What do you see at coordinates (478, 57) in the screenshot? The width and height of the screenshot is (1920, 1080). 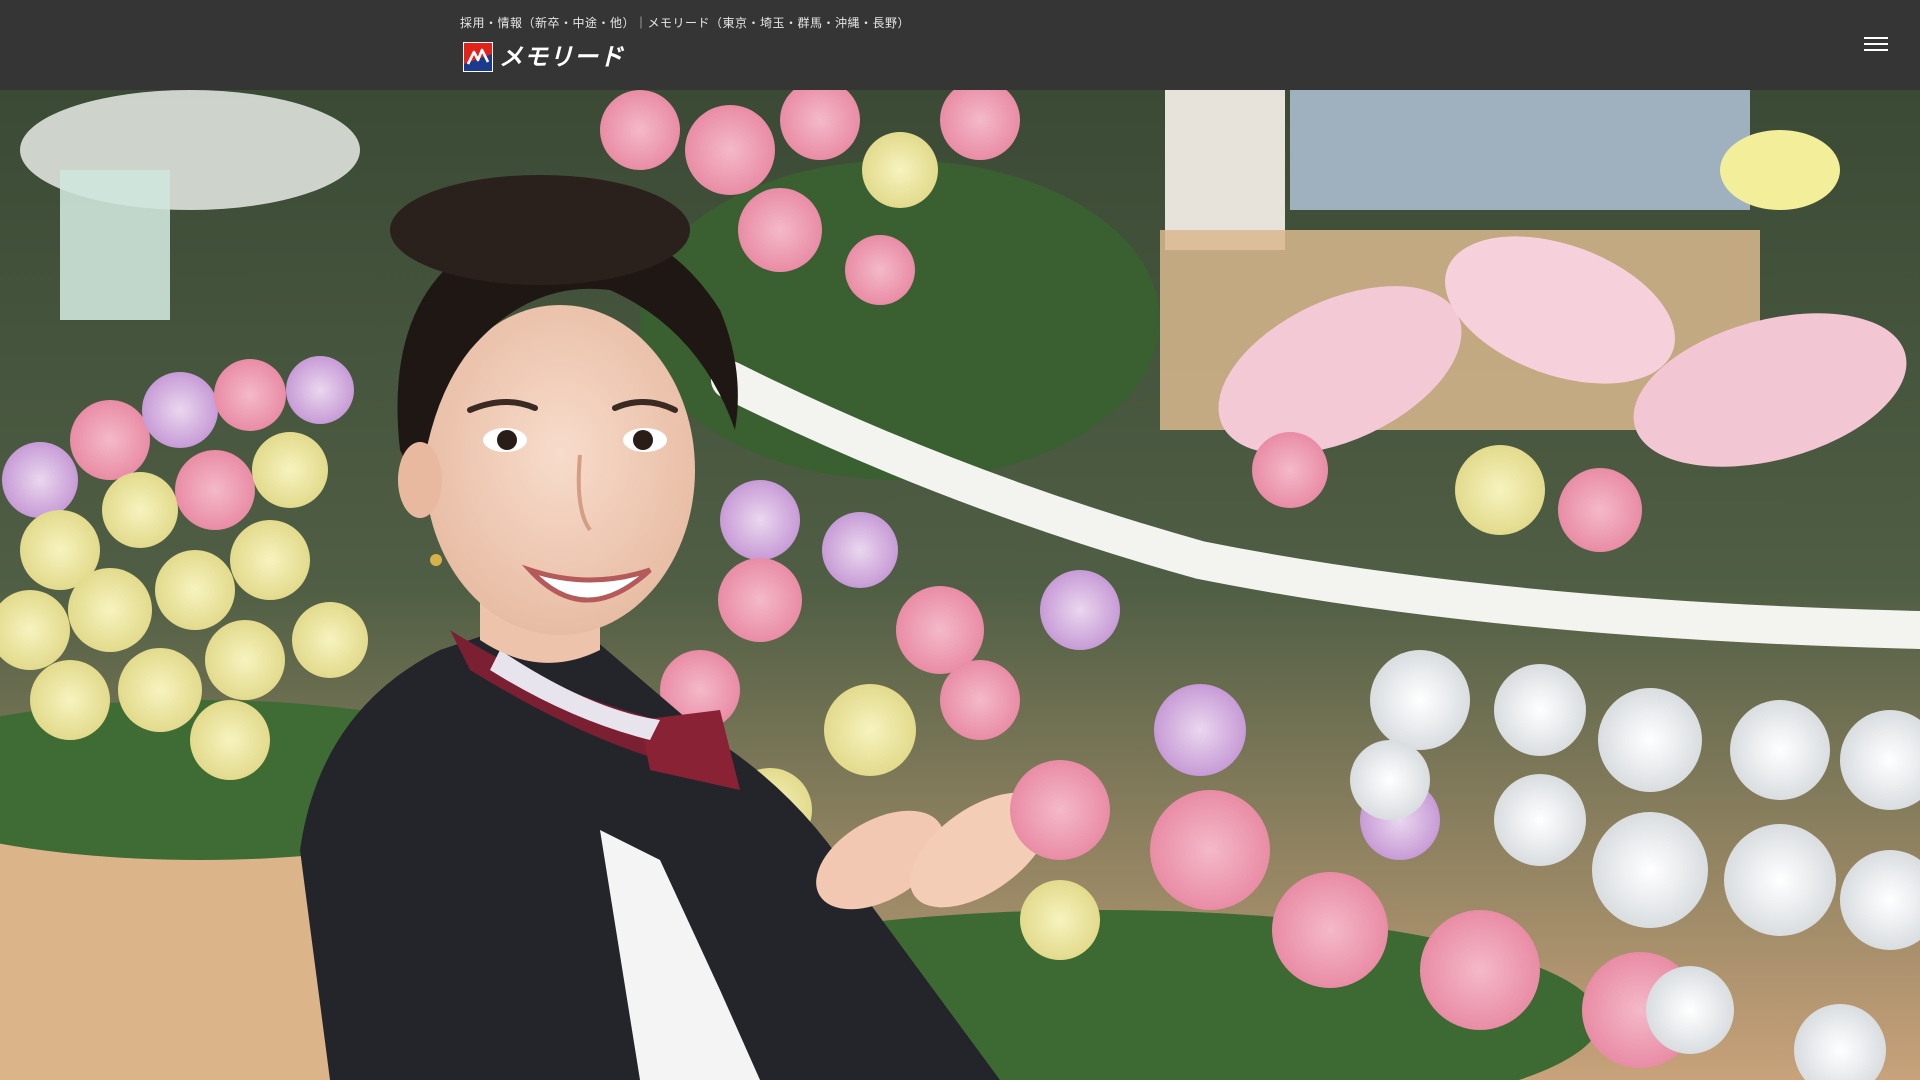 I see `memolead-logo-icon` at bounding box center [478, 57].